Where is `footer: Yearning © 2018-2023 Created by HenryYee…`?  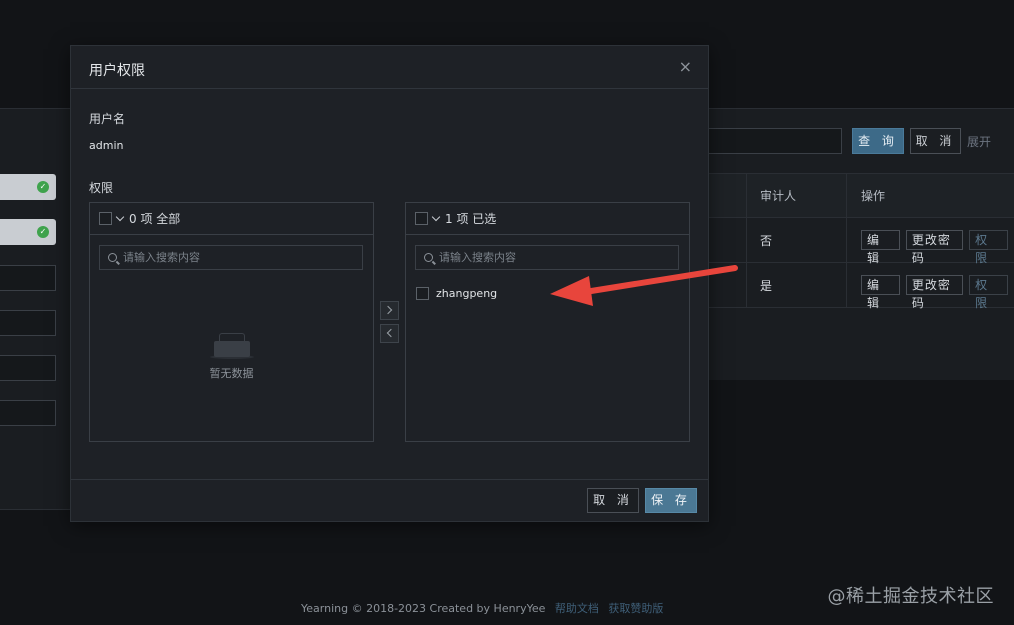 footer: Yearning © 2018-2023 Created by HenryYee… is located at coordinates (482, 608).